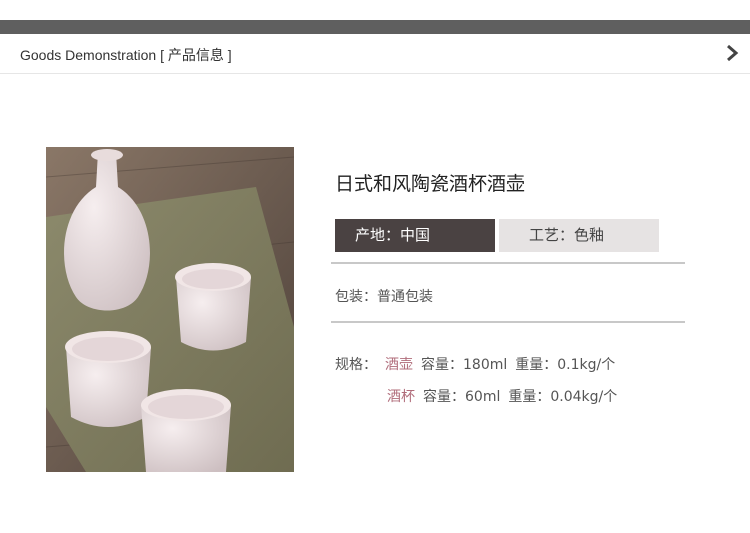 Image resolution: width=750 pixels, height=533 pixels. I want to click on product-name: 日式和风陶瓷酒杯酒壶, so click(430, 184).